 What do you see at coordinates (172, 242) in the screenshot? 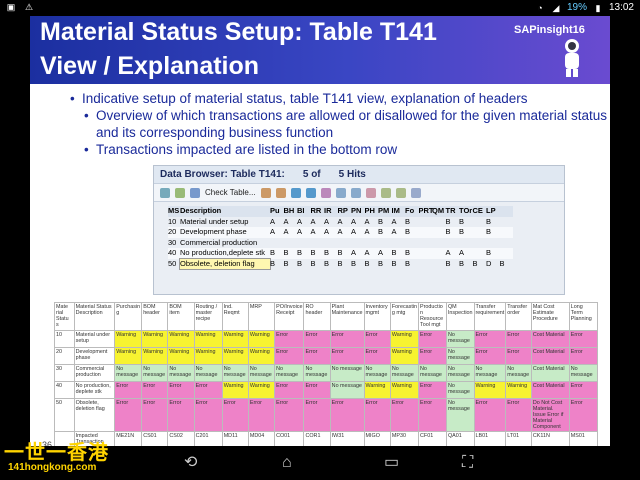
I see `status-code: 30` at bounding box center [172, 242].